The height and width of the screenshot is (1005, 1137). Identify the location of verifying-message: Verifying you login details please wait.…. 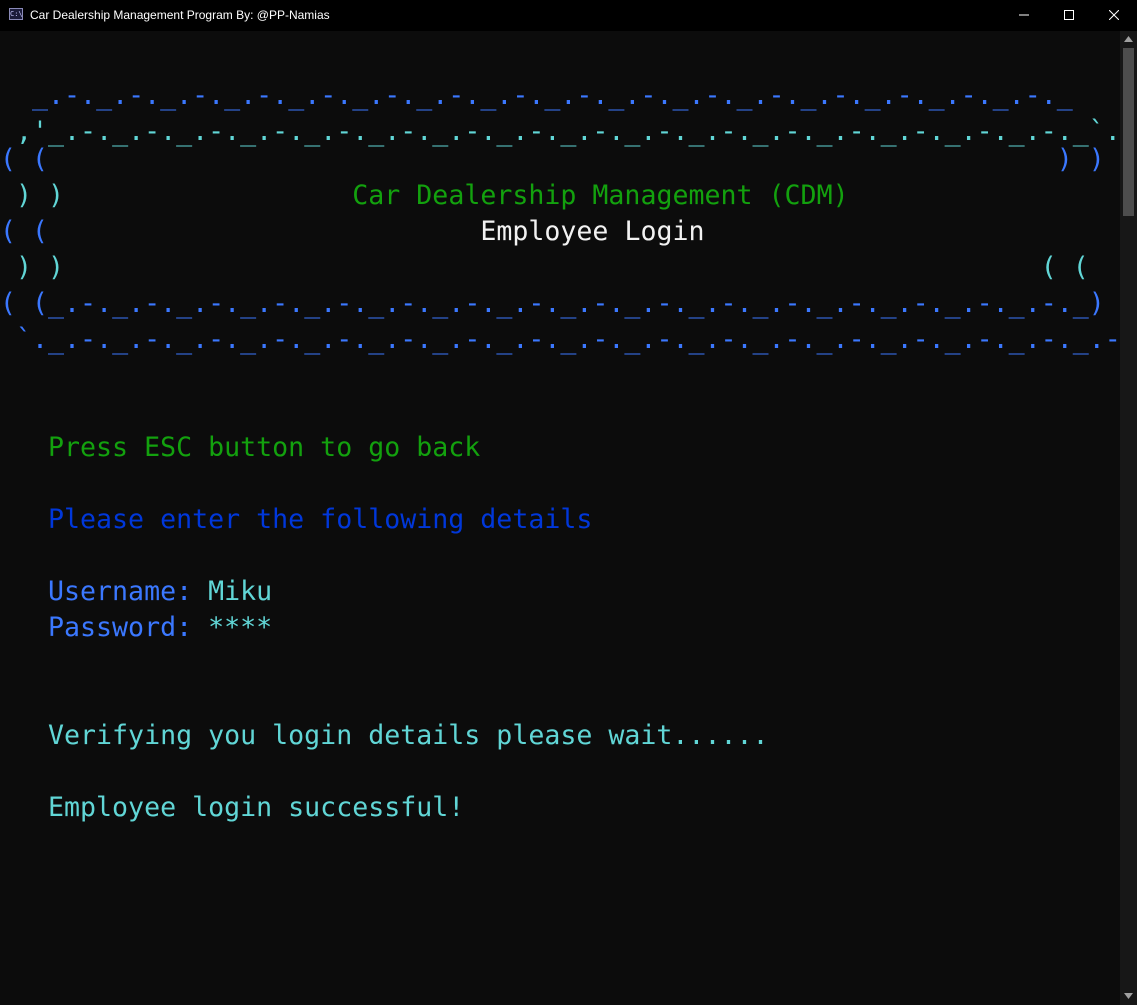
(408, 735).